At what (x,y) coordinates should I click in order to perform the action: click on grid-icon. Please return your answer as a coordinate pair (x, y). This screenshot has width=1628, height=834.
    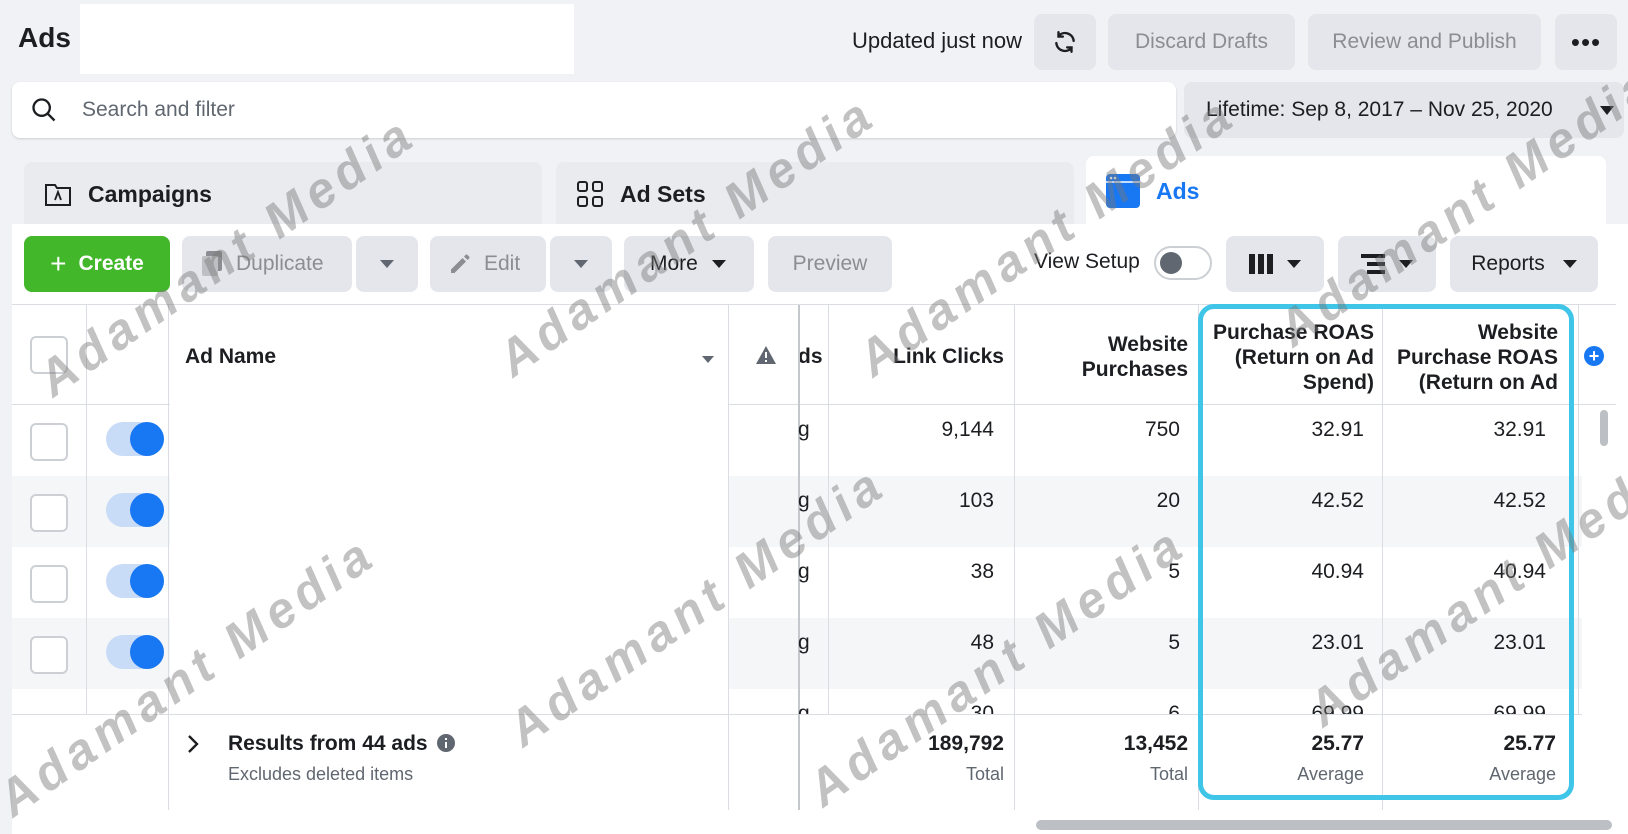
    Looking at the image, I should click on (590, 194).